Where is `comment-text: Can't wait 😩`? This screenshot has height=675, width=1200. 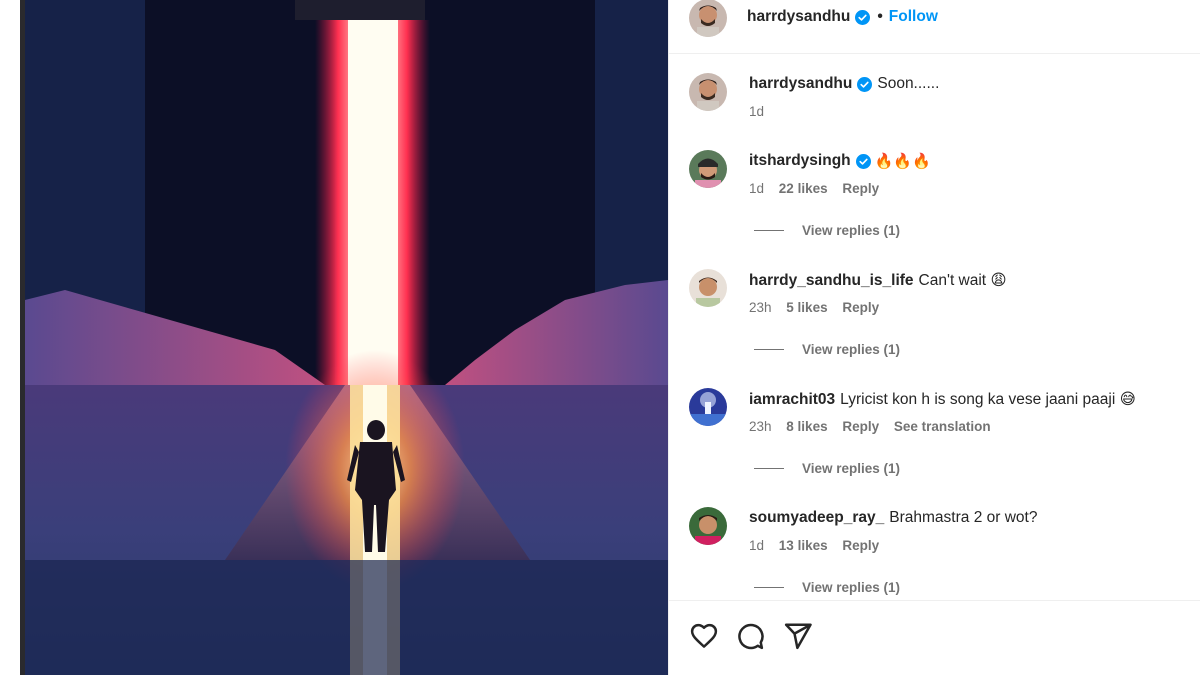
comment-text: Can't wait 😩 is located at coordinates (962, 280).